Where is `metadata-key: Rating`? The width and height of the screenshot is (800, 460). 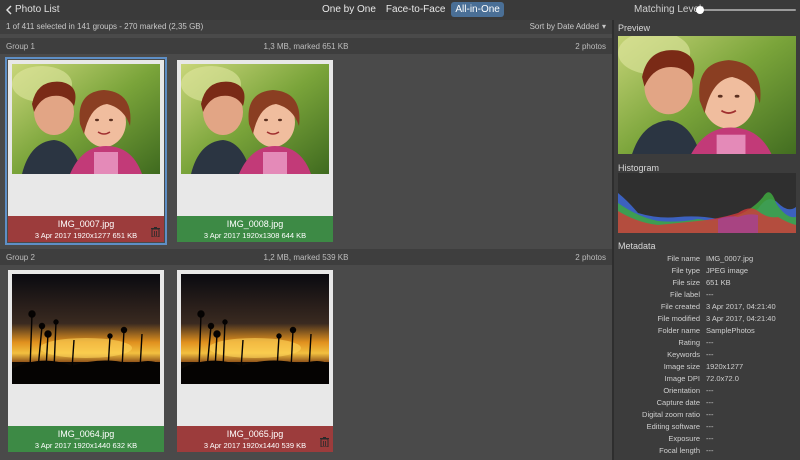
metadata-key: Rating is located at coordinates (689, 342).